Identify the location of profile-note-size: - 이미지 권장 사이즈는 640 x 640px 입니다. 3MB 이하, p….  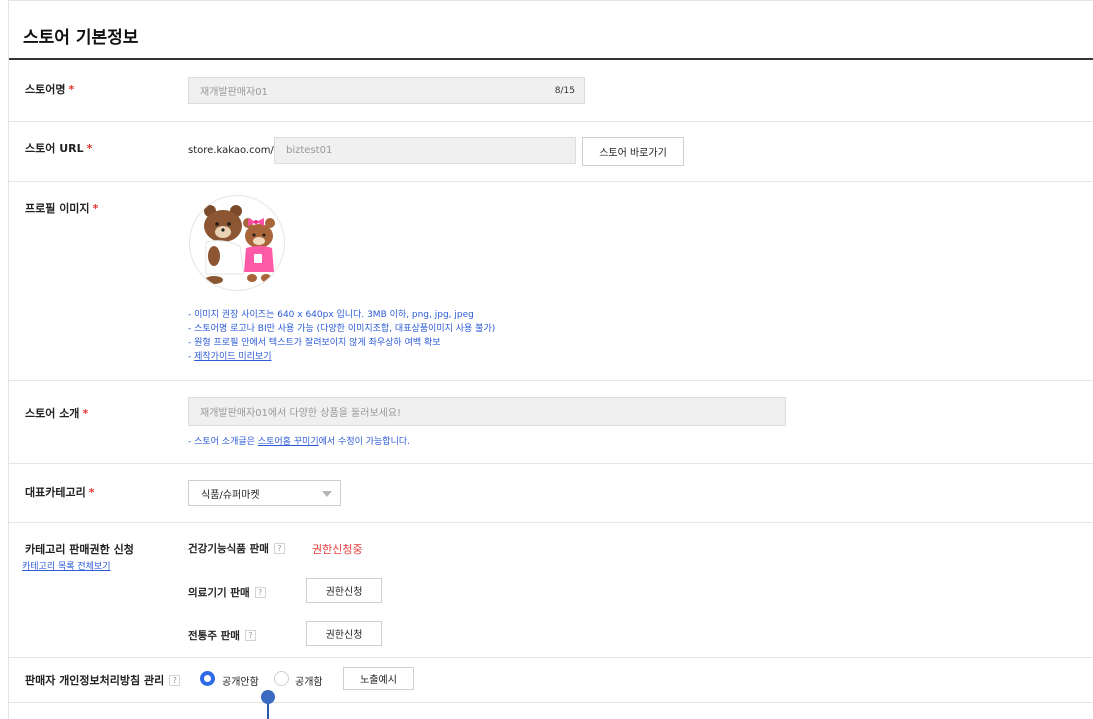
(331, 315).